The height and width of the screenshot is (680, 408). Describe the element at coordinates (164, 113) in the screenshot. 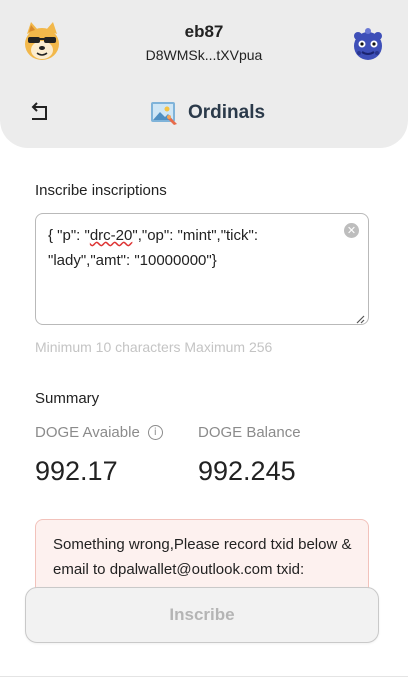

I see `ordinals-image-icon` at that location.